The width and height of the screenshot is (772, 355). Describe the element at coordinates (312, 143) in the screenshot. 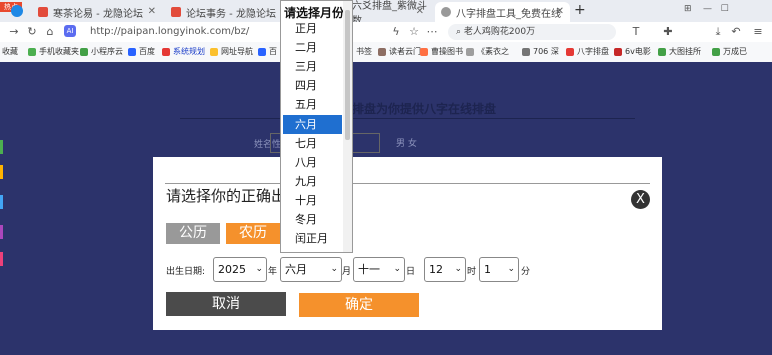

I see `month-option: 七月` at that location.